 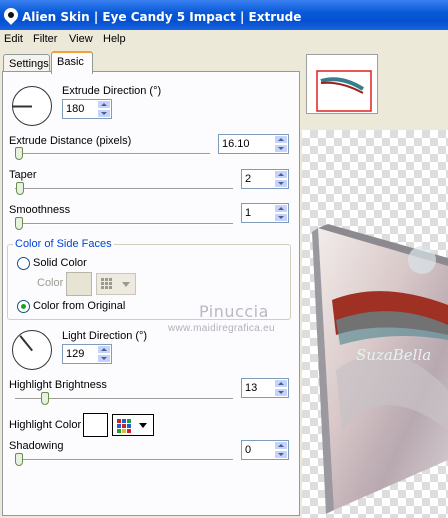 I want to click on thumbnail-image, so click(x=342, y=84).